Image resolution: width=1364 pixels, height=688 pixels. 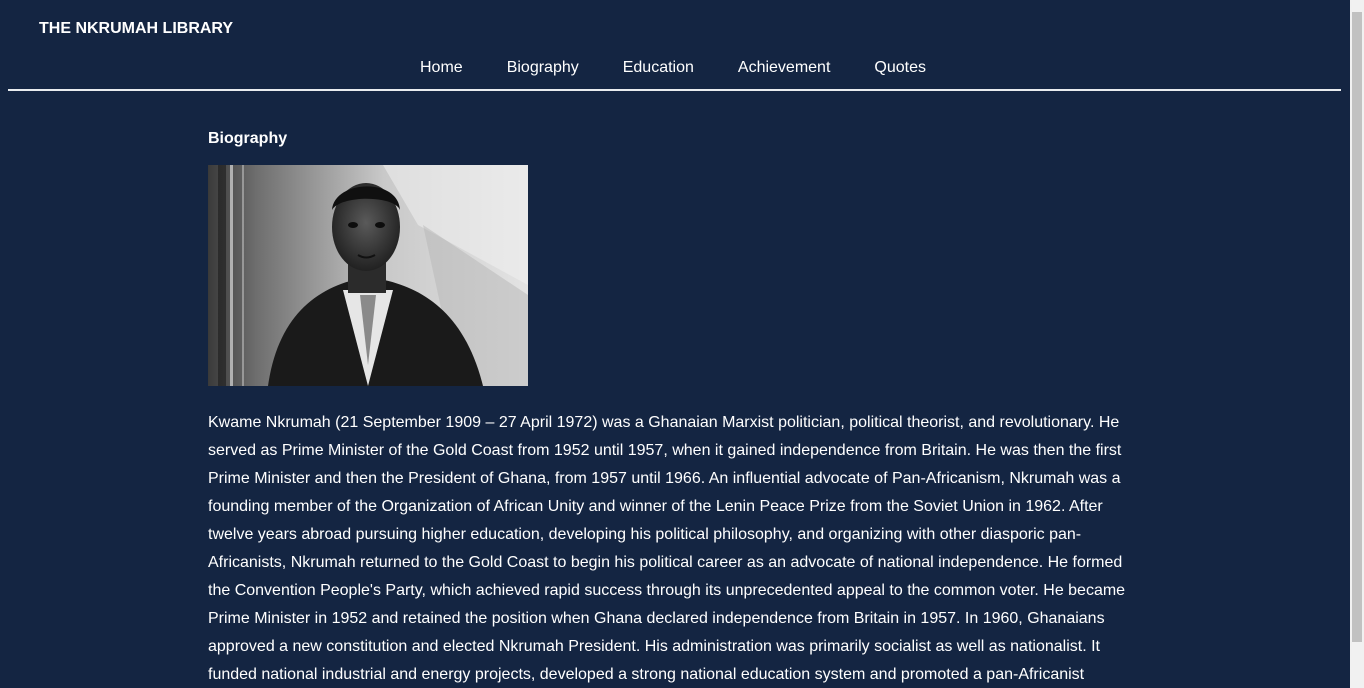 What do you see at coordinates (368, 275) in the screenshot?
I see `portrait-photo` at bounding box center [368, 275].